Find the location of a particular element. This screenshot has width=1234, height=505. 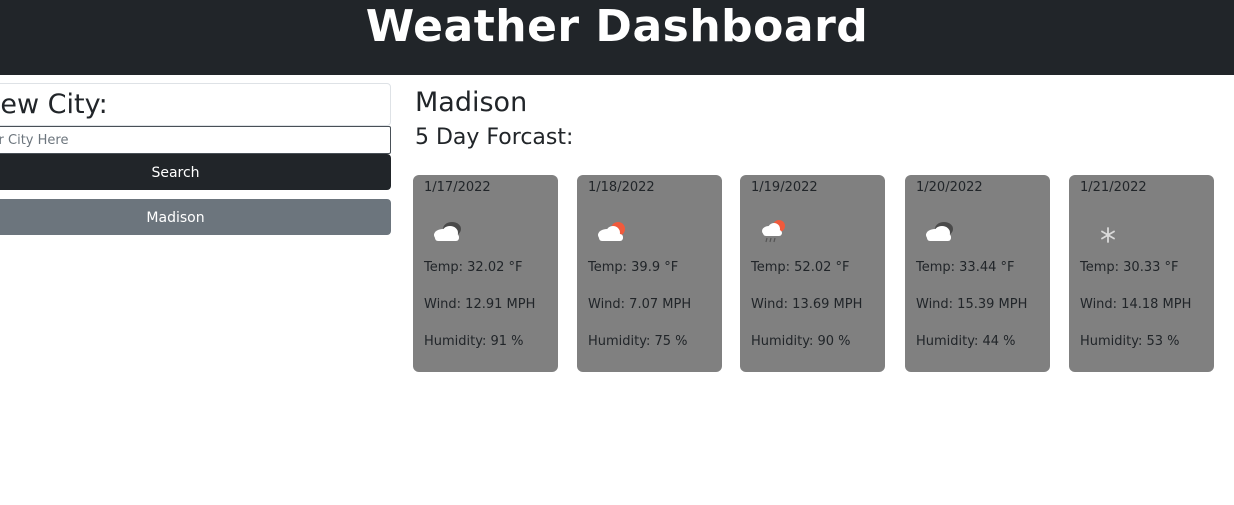

forecast-wind: Wind: 7.07 MPH is located at coordinates (640, 304).